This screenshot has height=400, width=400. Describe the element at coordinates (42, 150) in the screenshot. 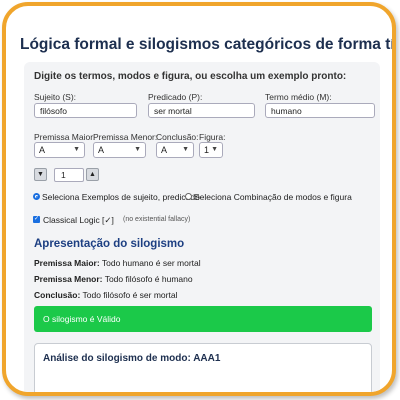

I see `major-premise-value: A` at that location.